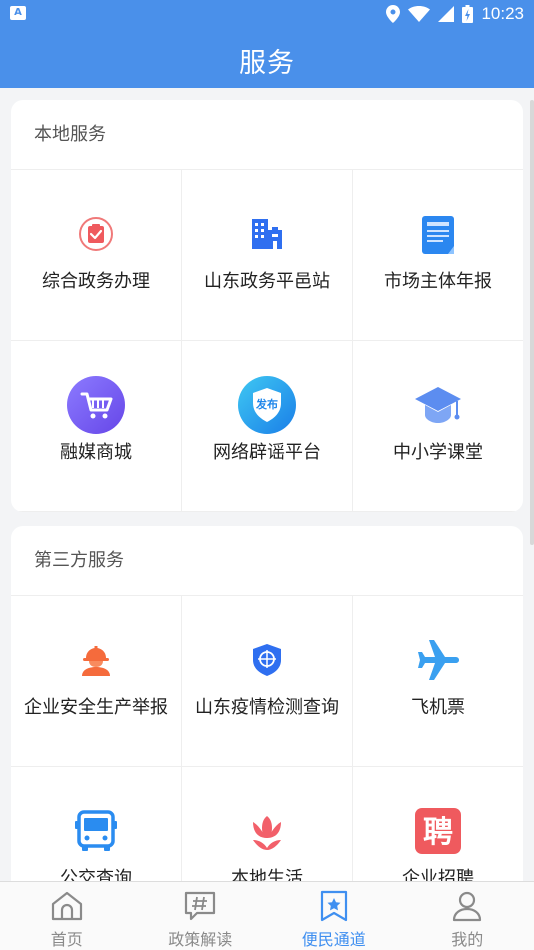 Image resolution: width=534 pixels, height=950 pixels. I want to click on service-item-epidemic-test: 山东疫情检测查询, so click(267, 681).